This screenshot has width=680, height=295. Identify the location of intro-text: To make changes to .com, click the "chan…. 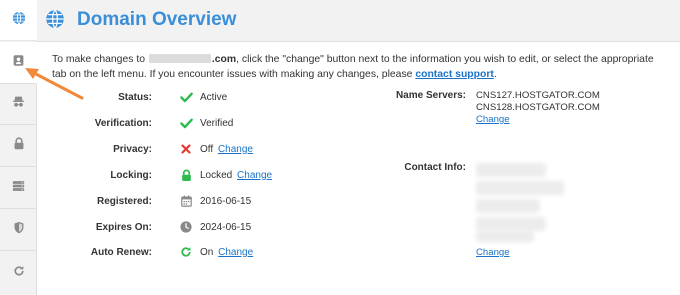
(361, 67).